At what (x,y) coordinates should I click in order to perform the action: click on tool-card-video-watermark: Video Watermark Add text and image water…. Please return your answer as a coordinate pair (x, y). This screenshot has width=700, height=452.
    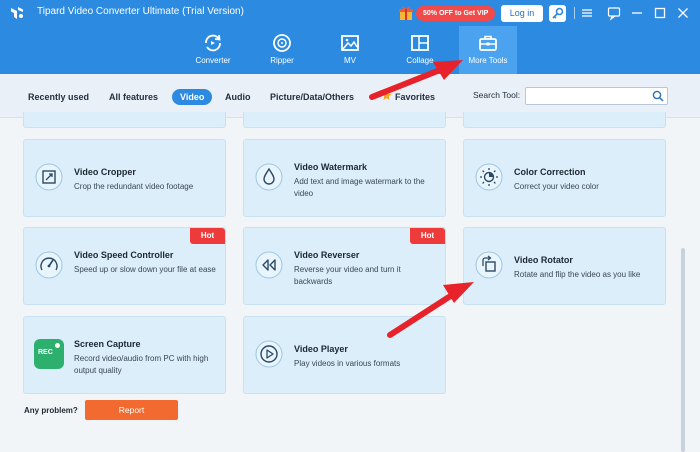
    Looking at the image, I should click on (344, 178).